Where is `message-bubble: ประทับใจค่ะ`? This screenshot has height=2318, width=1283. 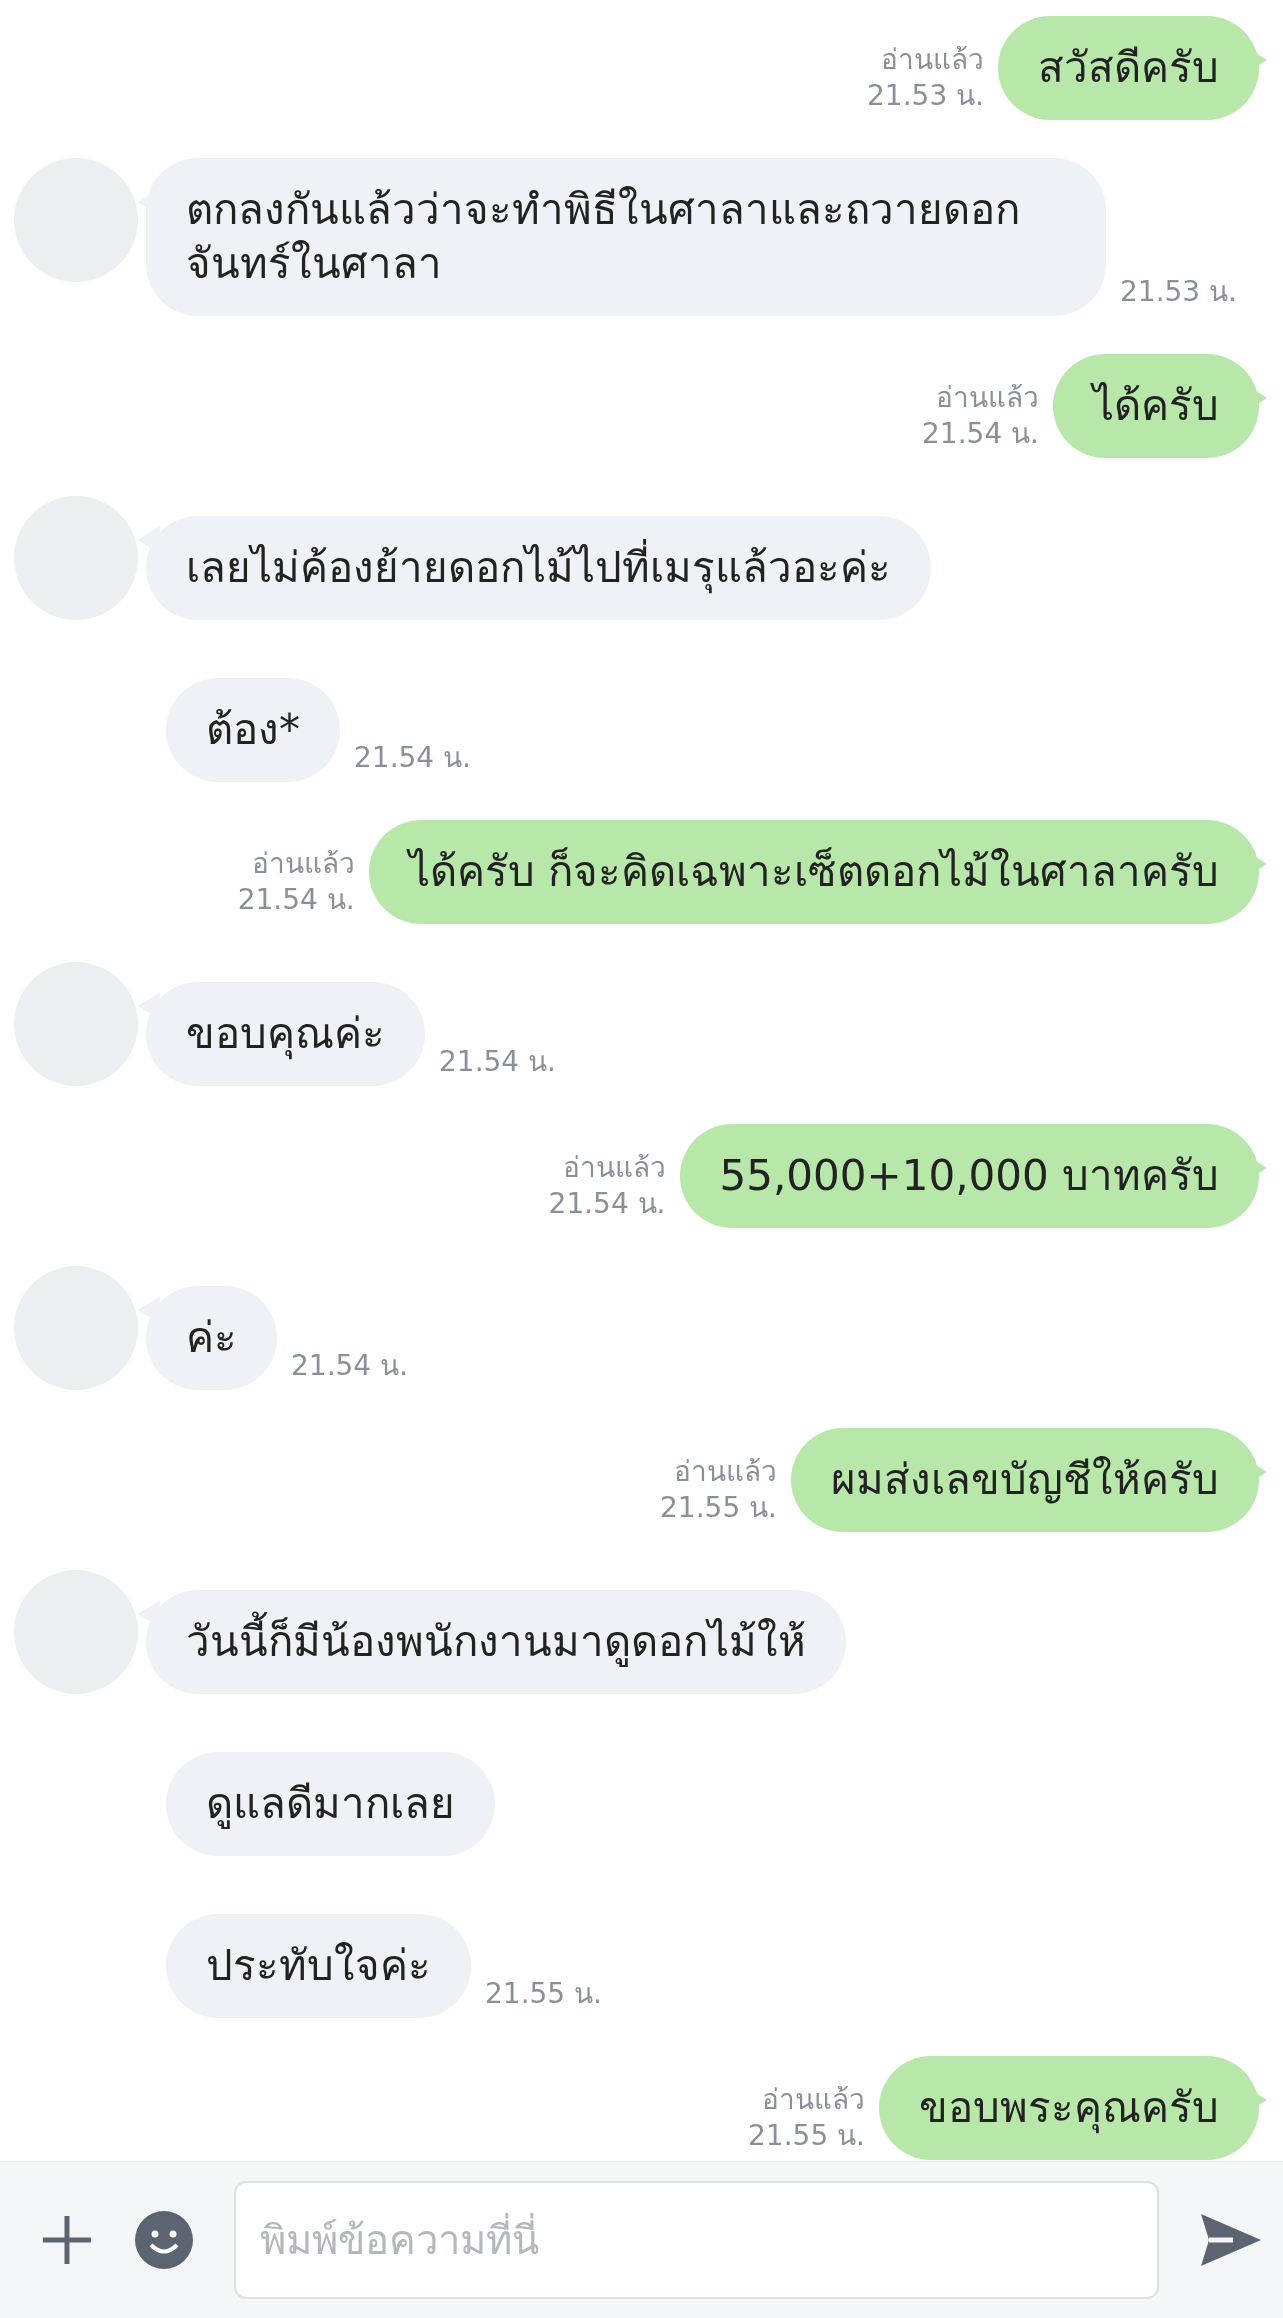
message-bubble: ประทับใจค่ะ is located at coordinates (318, 1966).